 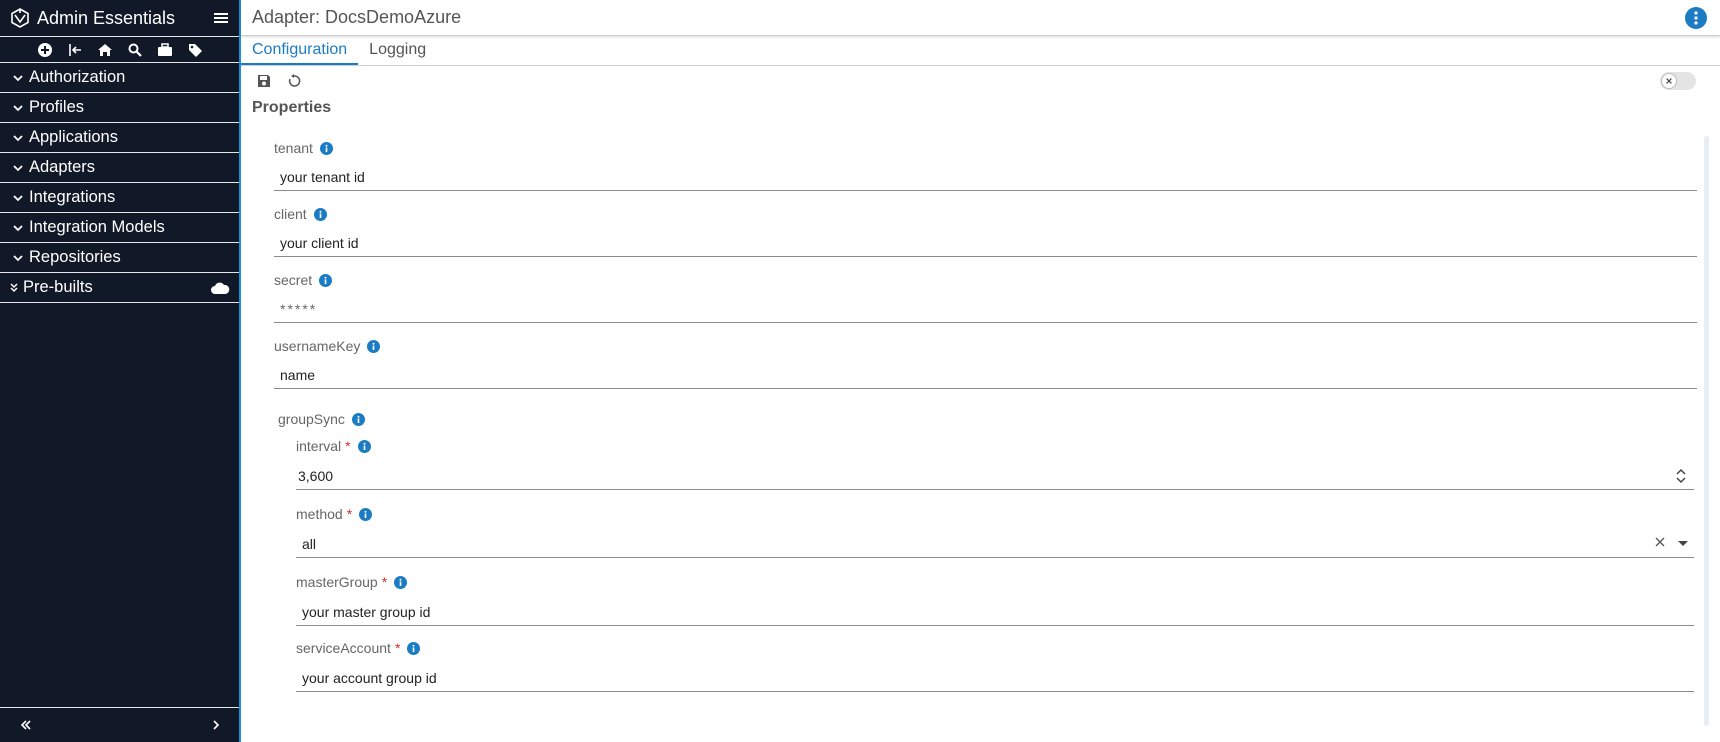 I want to click on more-options-icon, so click(x=1696, y=17).